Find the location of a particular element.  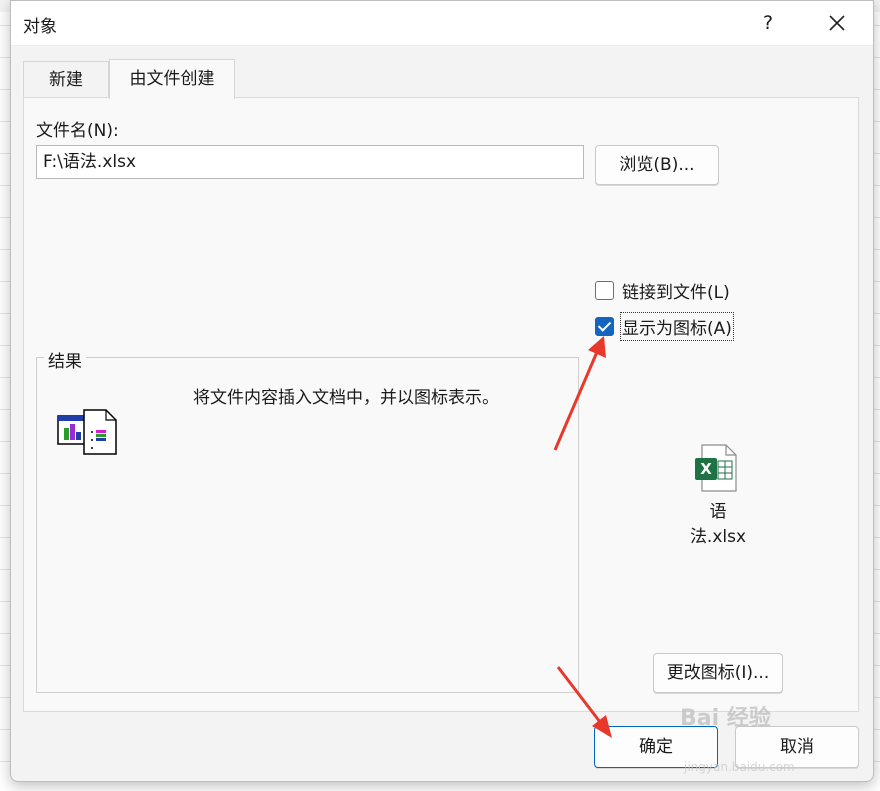

result-description: 将文件内容插入文档中，并以图标表示。 is located at coordinates (346, 398).